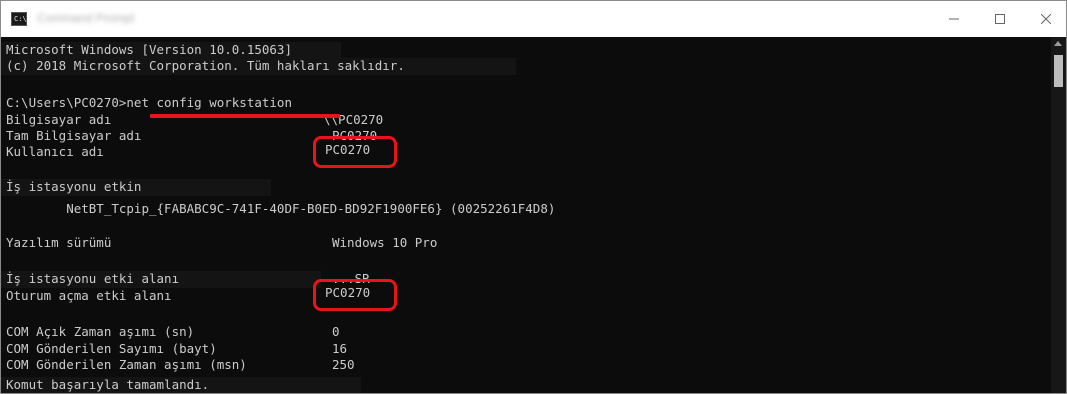  What do you see at coordinates (59, 119) in the screenshot?
I see `console-label-computer-name: Bilgisayar adı` at bounding box center [59, 119].